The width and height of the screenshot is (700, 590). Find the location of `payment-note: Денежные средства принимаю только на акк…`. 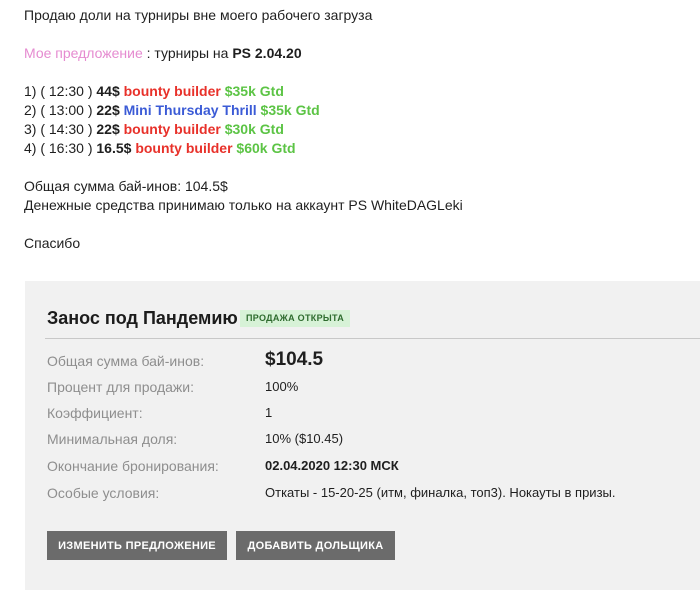

payment-note: Денежные средства принимаю только на акк… is located at coordinates (243, 205).